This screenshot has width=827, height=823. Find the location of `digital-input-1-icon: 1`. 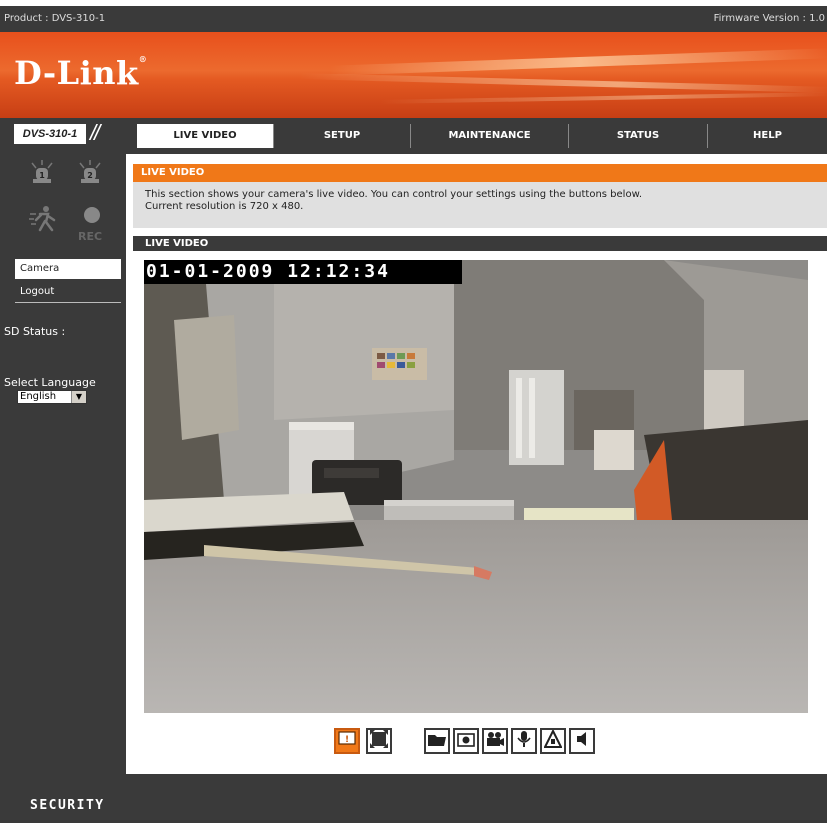

digital-input-1-icon: 1 is located at coordinates (42, 172).